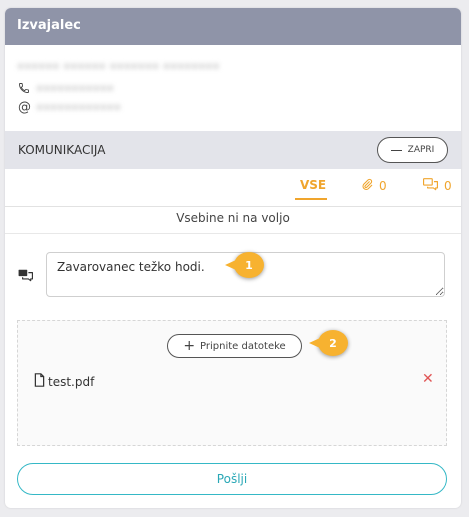 The image size is (469, 517). I want to click on tab-all: VSE, so click(313, 185).